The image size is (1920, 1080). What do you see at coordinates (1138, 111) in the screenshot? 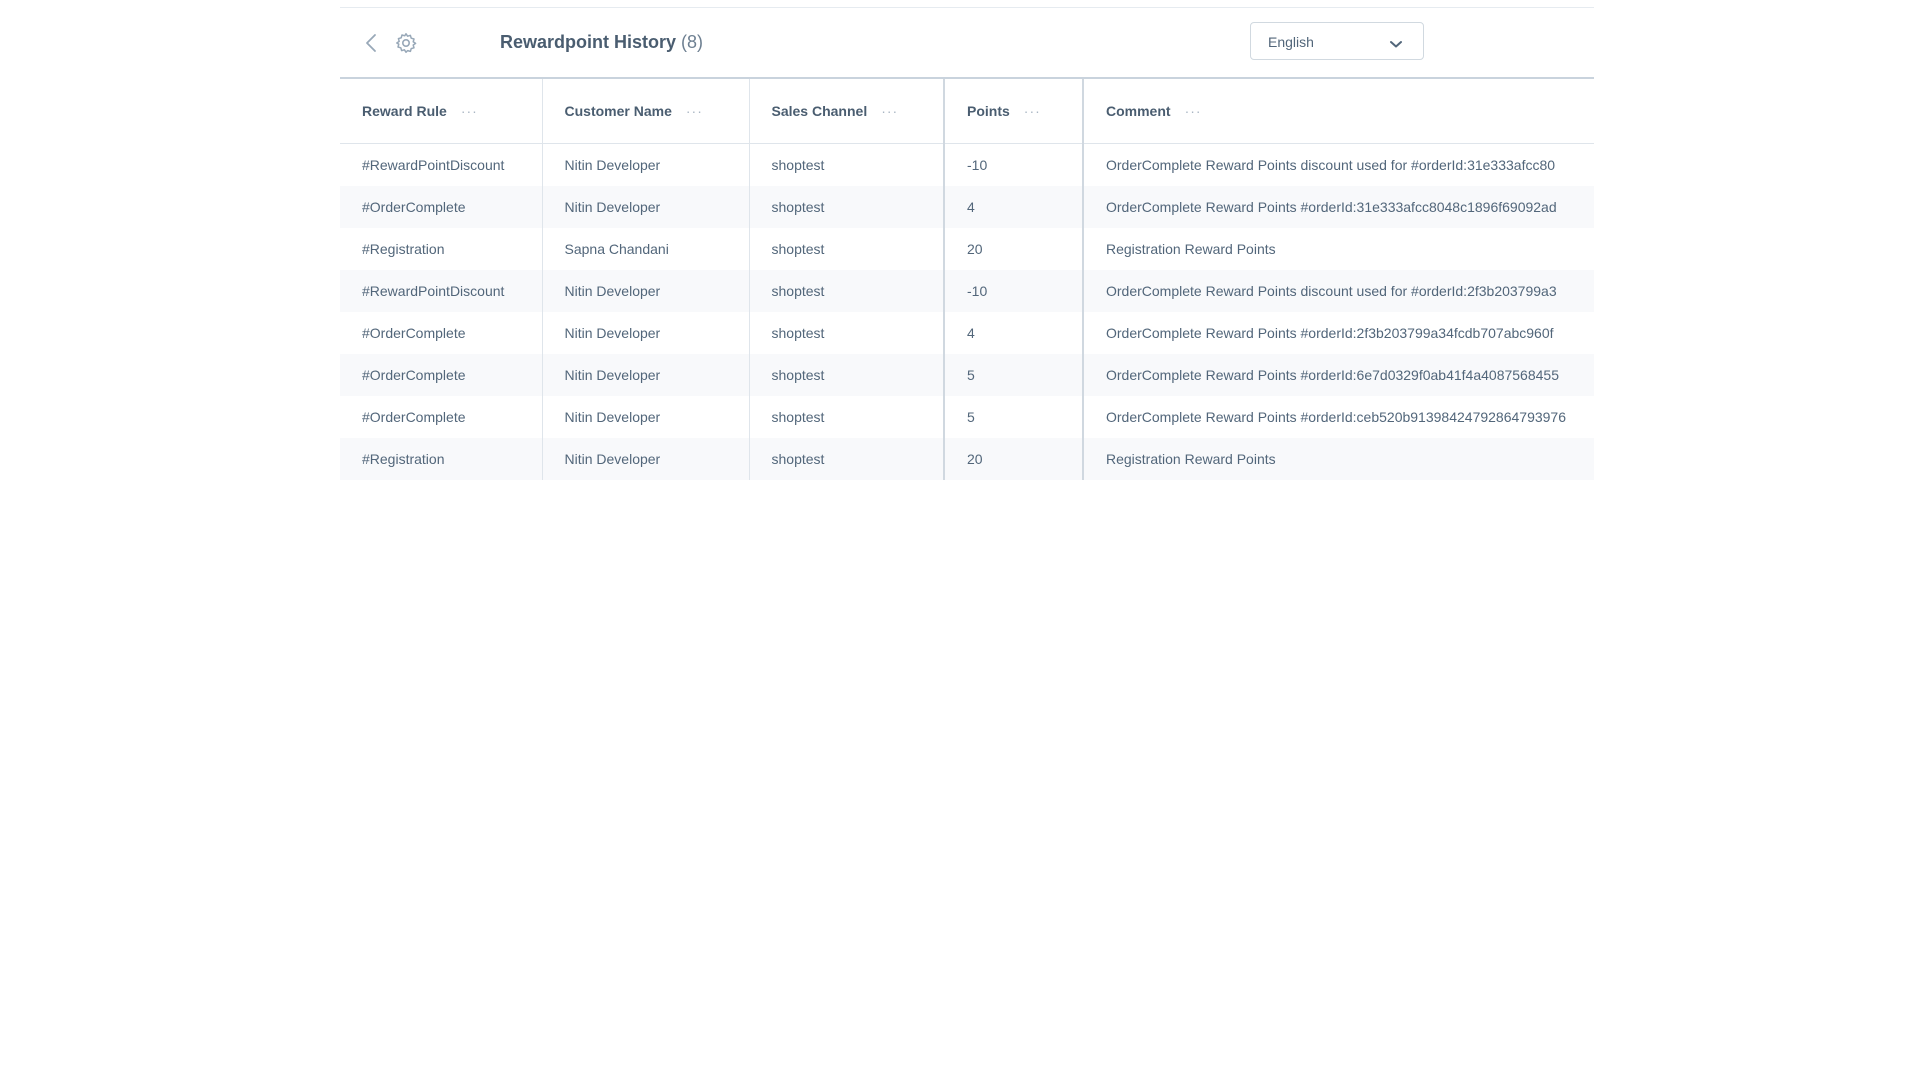
I see `column-label: Comment` at bounding box center [1138, 111].